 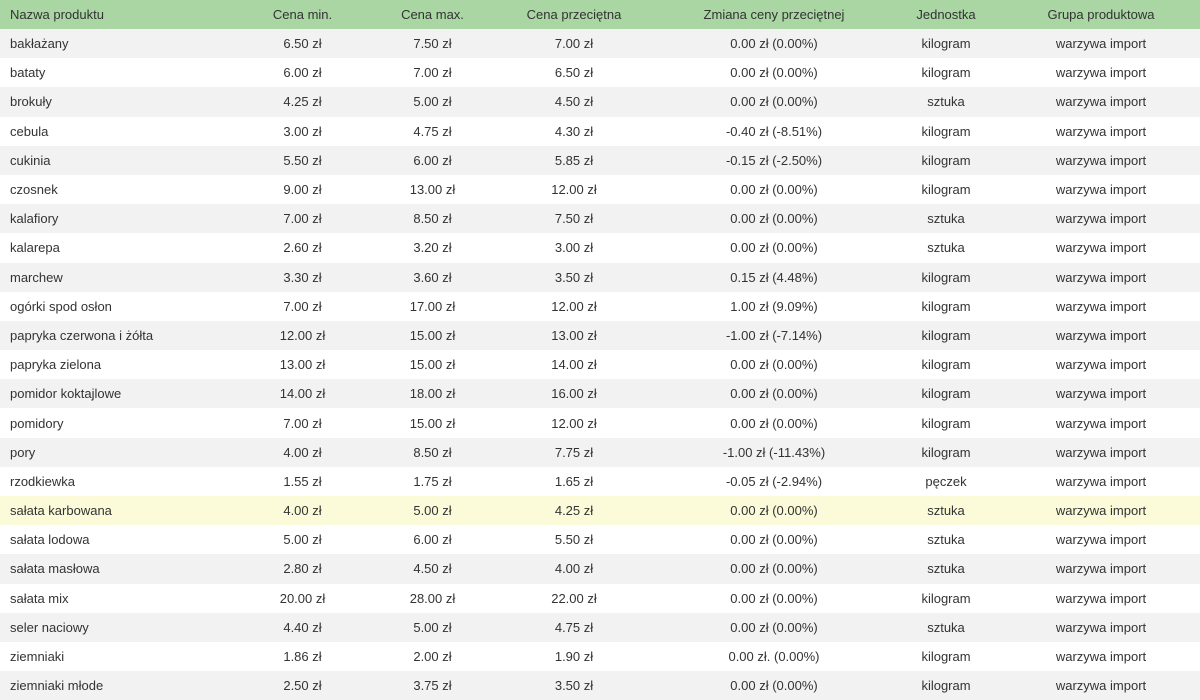 I want to click on cell-min-price: 6.50 zł, so click(x=302, y=44).